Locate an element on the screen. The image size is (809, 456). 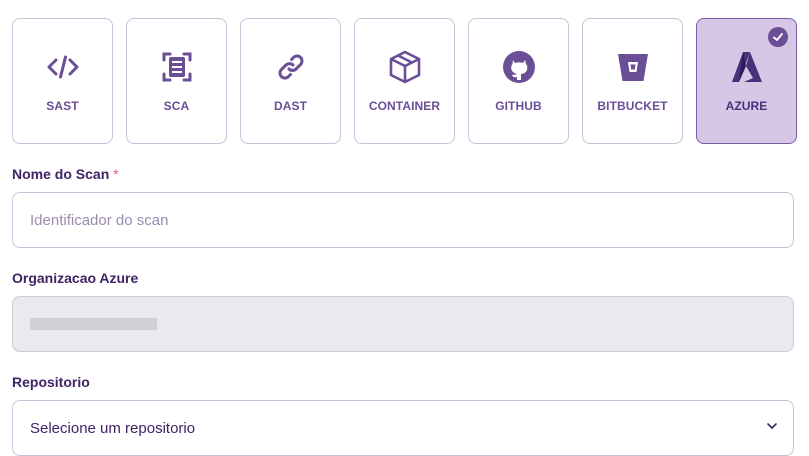
scan-type-card-github: GITHUB is located at coordinates (518, 81).